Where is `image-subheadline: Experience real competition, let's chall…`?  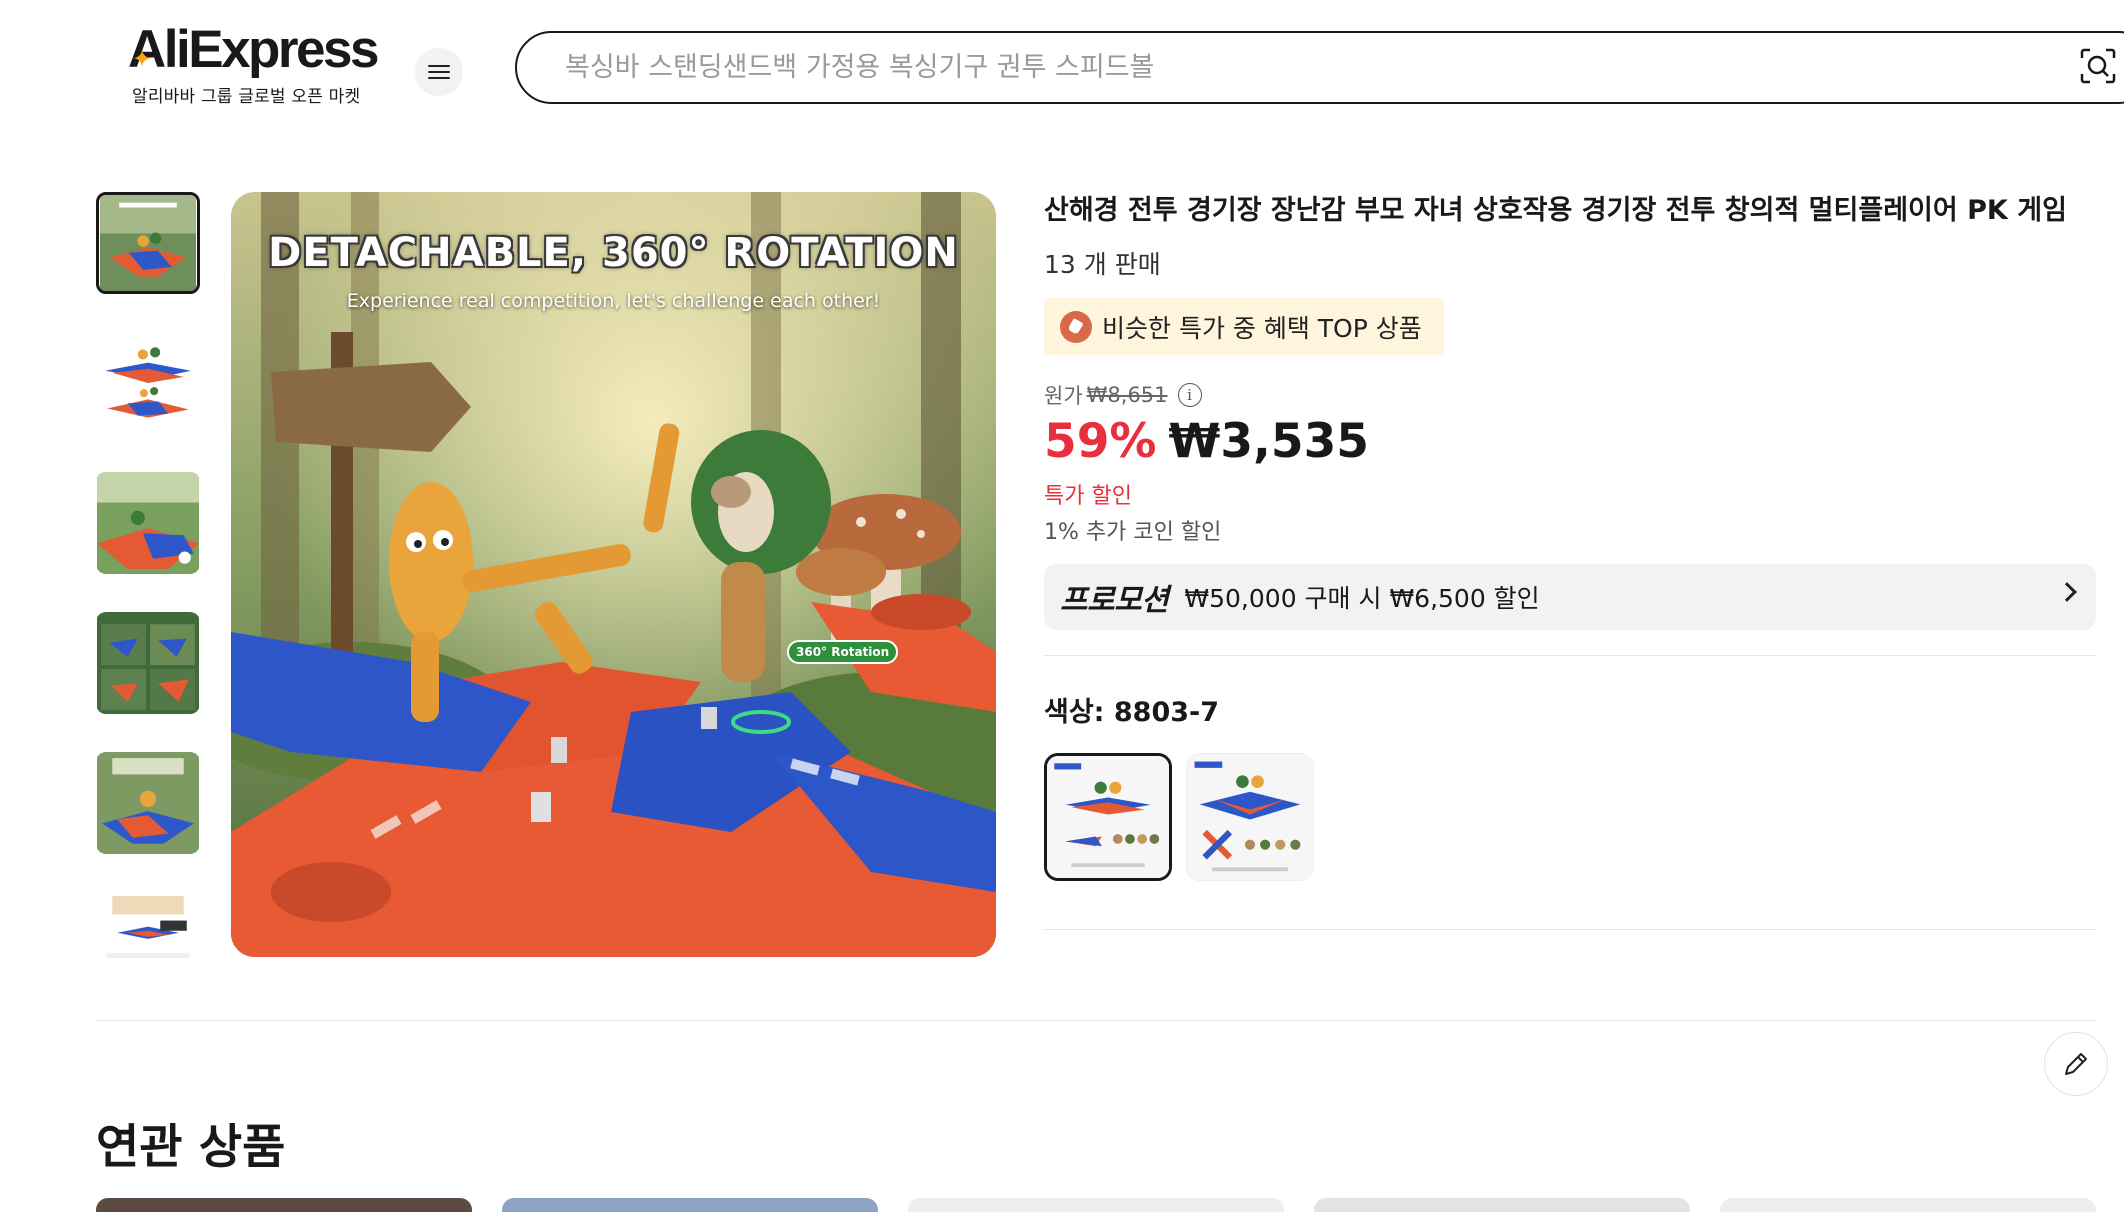 image-subheadline: Experience real competition, let's chall… is located at coordinates (613, 301).